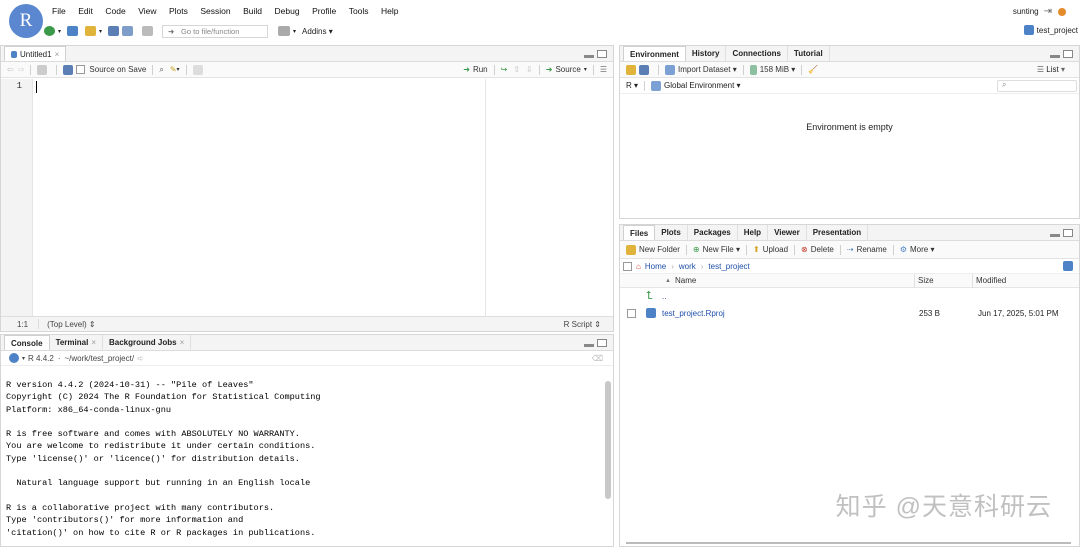 The width and height of the screenshot is (1080, 547). What do you see at coordinates (770, 249) in the screenshot?
I see `upload-button: ⬆ Upload` at bounding box center [770, 249].